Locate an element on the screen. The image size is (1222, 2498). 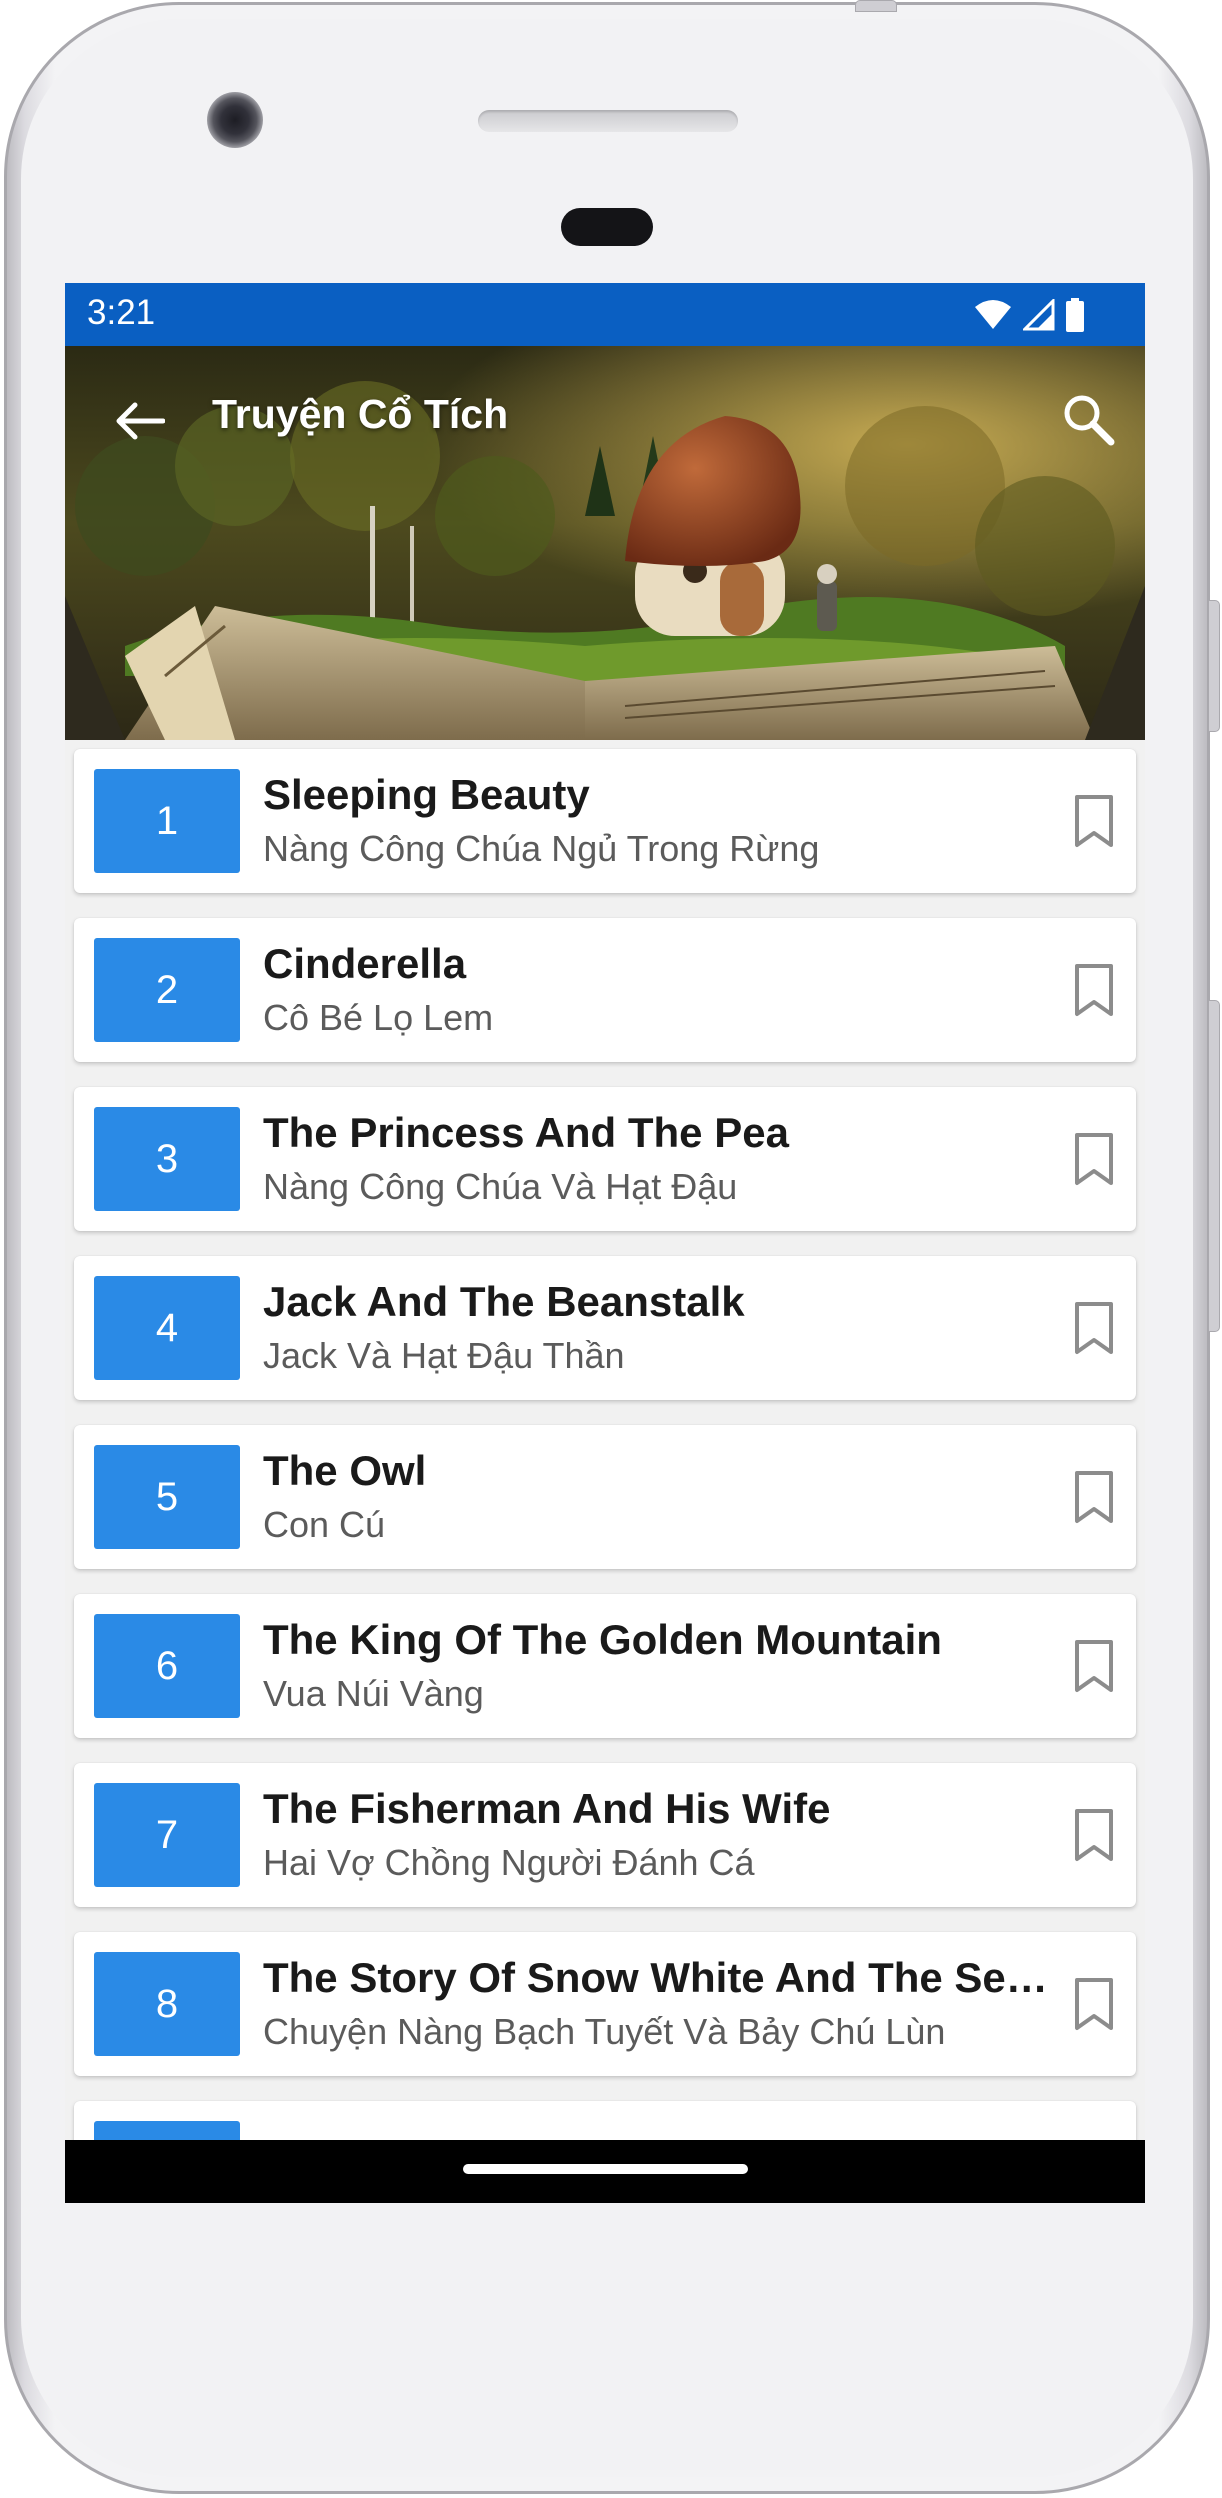
story-item: 5 The Owl Con Cú is located at coordinates (605, 1497).